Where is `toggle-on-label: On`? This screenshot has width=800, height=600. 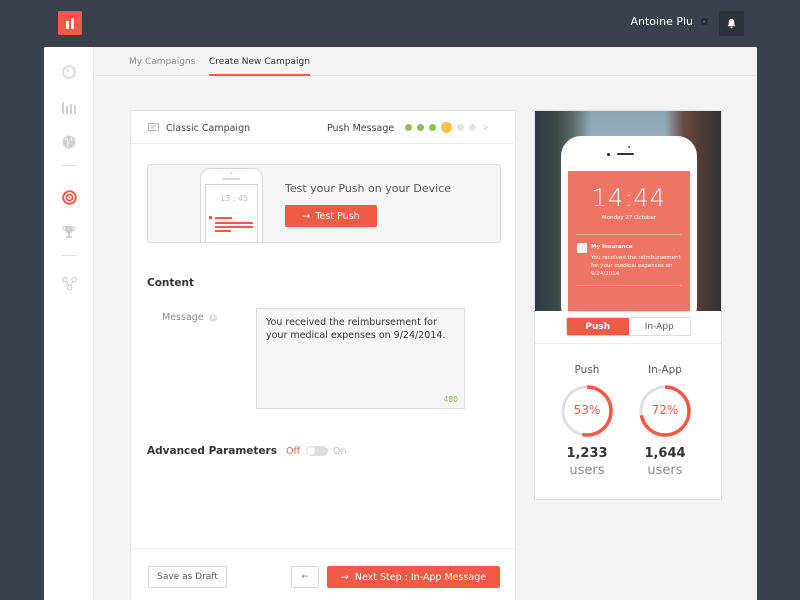
toggle-on-label: On is located at coordinates (340, 451).